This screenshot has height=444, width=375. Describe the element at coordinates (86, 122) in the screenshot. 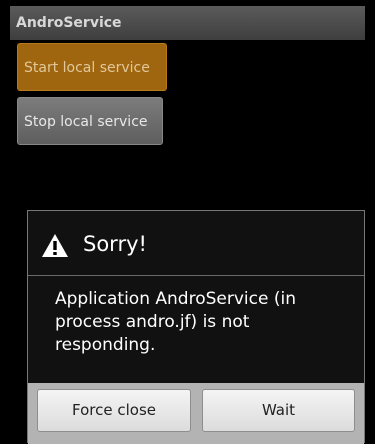

I see `stop-local-service-label: Stop local service` at that location.